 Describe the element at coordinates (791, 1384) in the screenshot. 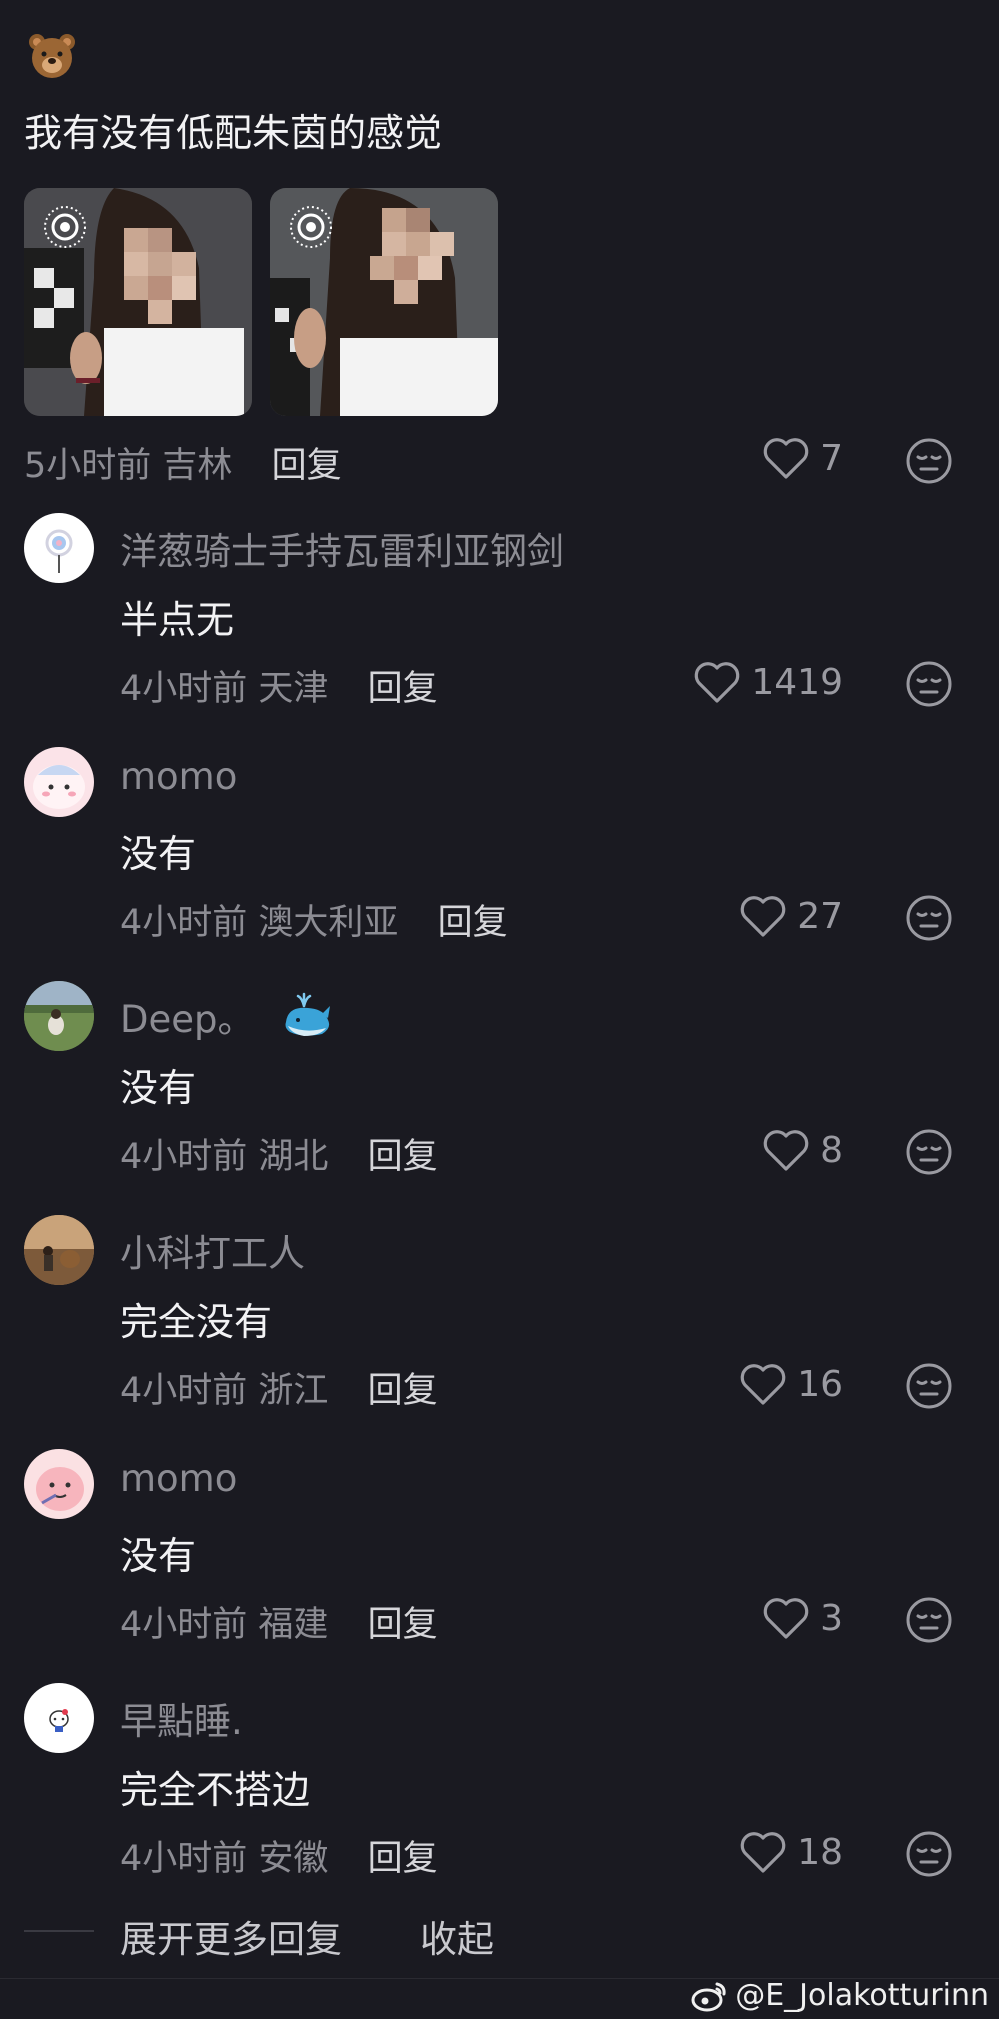

I see `comment-like-button: 16` at that location.